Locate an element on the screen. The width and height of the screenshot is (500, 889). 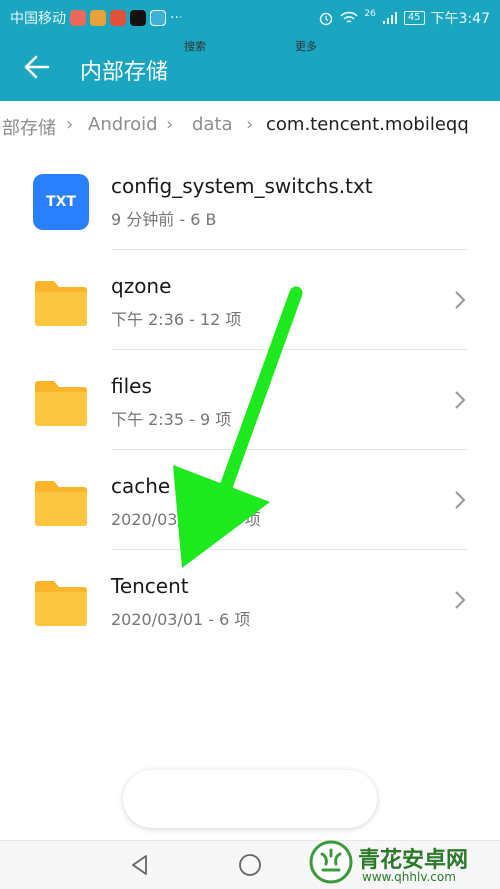
file-meta: 2020/03/01 - 6 项 is located at coordinates (181, 619).